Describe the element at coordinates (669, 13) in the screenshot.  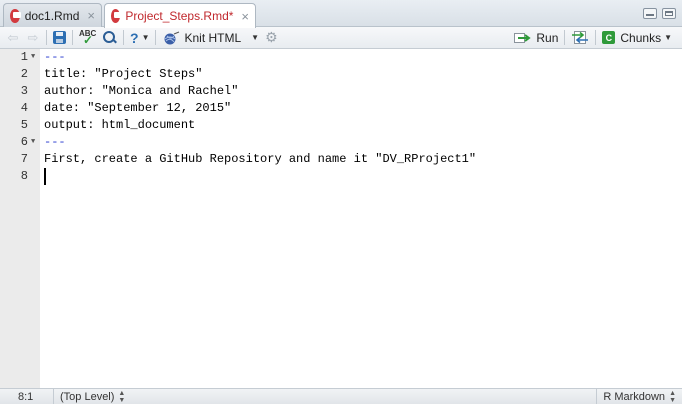
I see `maximize-pane-button` at that location.